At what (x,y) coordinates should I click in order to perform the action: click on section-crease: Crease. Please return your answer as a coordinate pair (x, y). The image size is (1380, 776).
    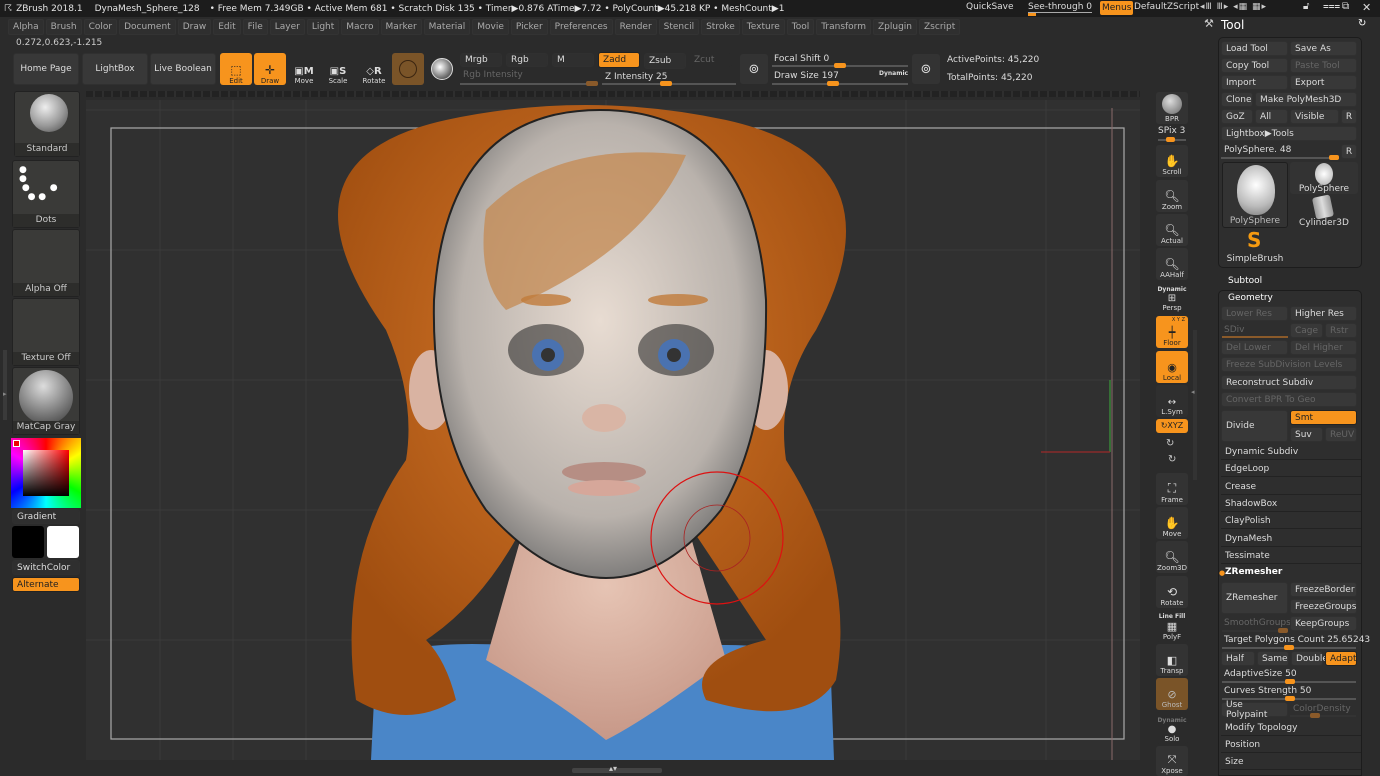
    Looking at the image, I should click on (1291, 487).